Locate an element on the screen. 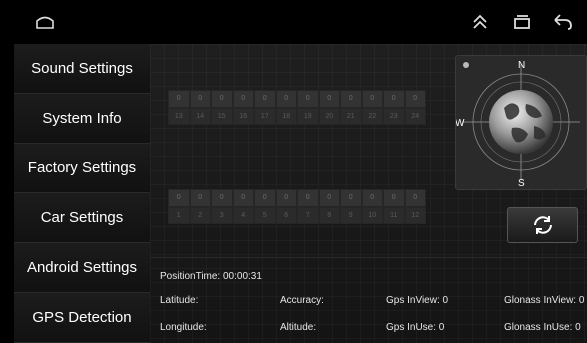 The height and width of the screenshot is (343, 587). sidebar-item-label: System Info is located at coordinates (82, 118).